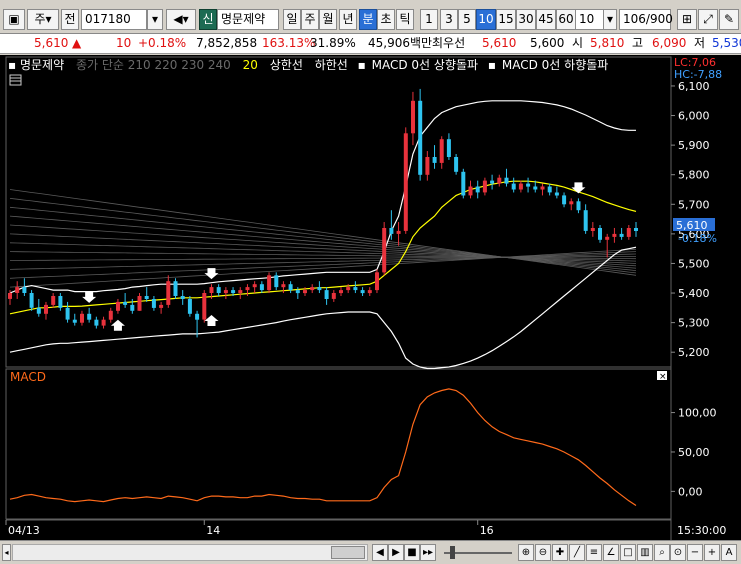  Describe the element at coordinates (526, 552) in the screenshot. I see `zoom-in-icon: ⊕` at that location.